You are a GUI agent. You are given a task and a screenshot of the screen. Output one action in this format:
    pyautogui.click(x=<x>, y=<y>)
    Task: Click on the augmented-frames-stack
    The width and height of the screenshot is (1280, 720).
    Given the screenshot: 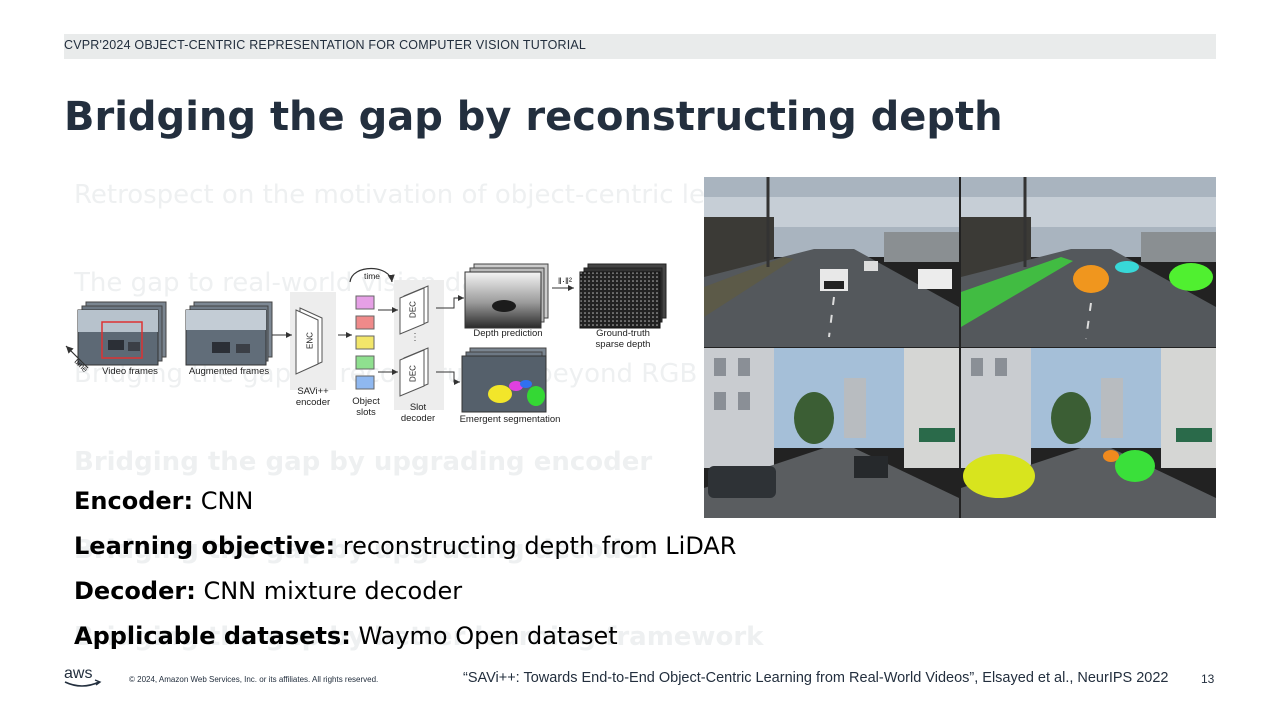 What is the action you would take?
    pyautogui.click(x=229, y=333)
    